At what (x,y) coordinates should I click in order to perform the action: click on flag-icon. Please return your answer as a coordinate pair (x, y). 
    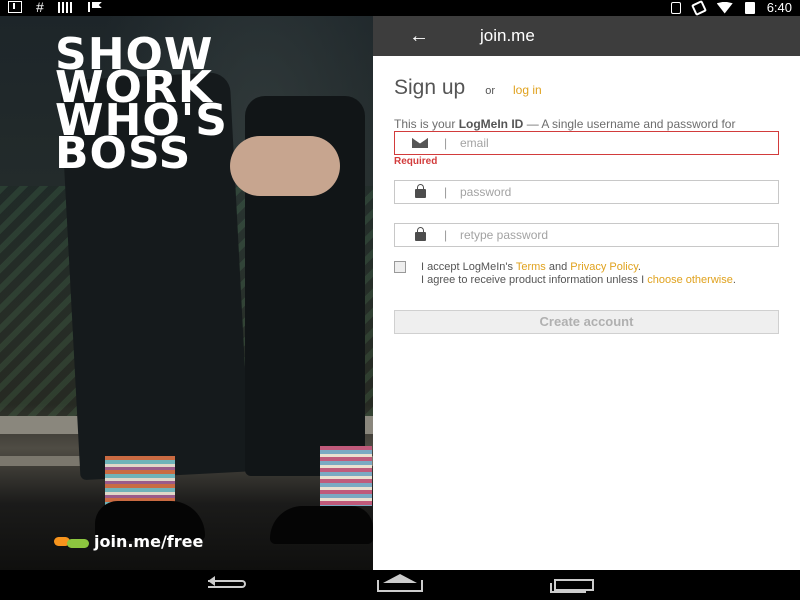
    Looking at the image, I should click on (95, 7).